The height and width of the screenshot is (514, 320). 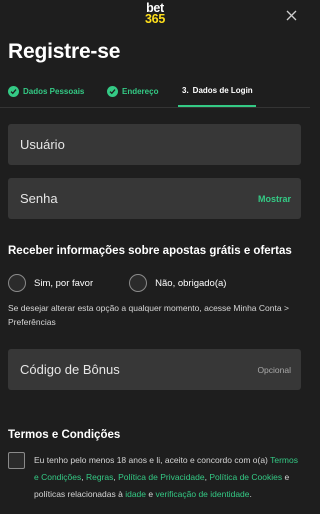 What do you see at coordinates (64, 283) in the screenshot?
I see `offers-yes-label: Sim, por favor` at bounding box center [64, 283].